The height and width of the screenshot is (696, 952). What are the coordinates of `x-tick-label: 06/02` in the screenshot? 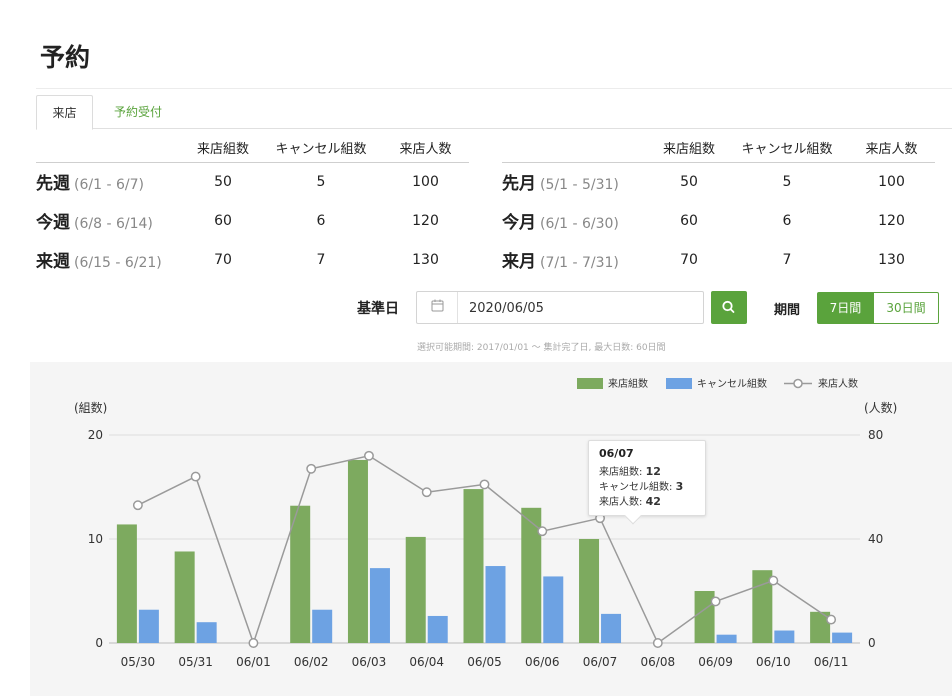 It's located at (311, 662).